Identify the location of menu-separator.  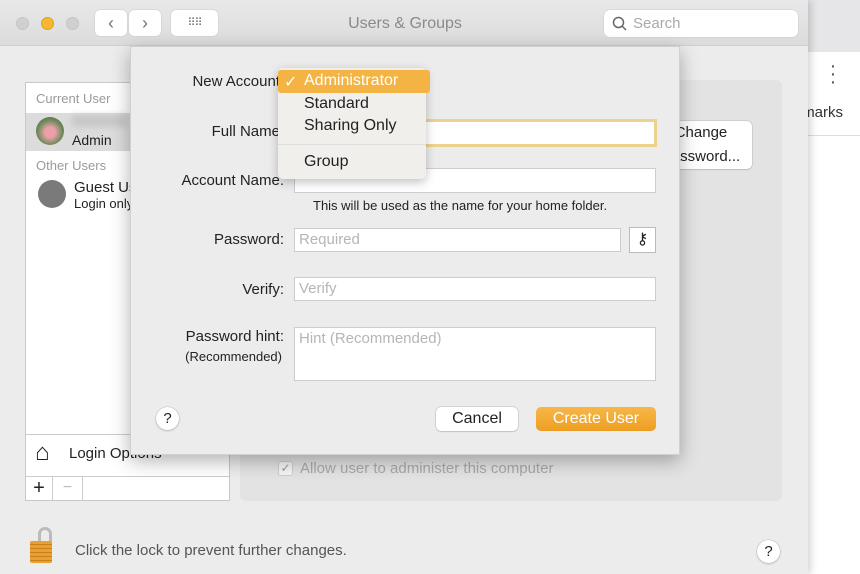
(352, 144).